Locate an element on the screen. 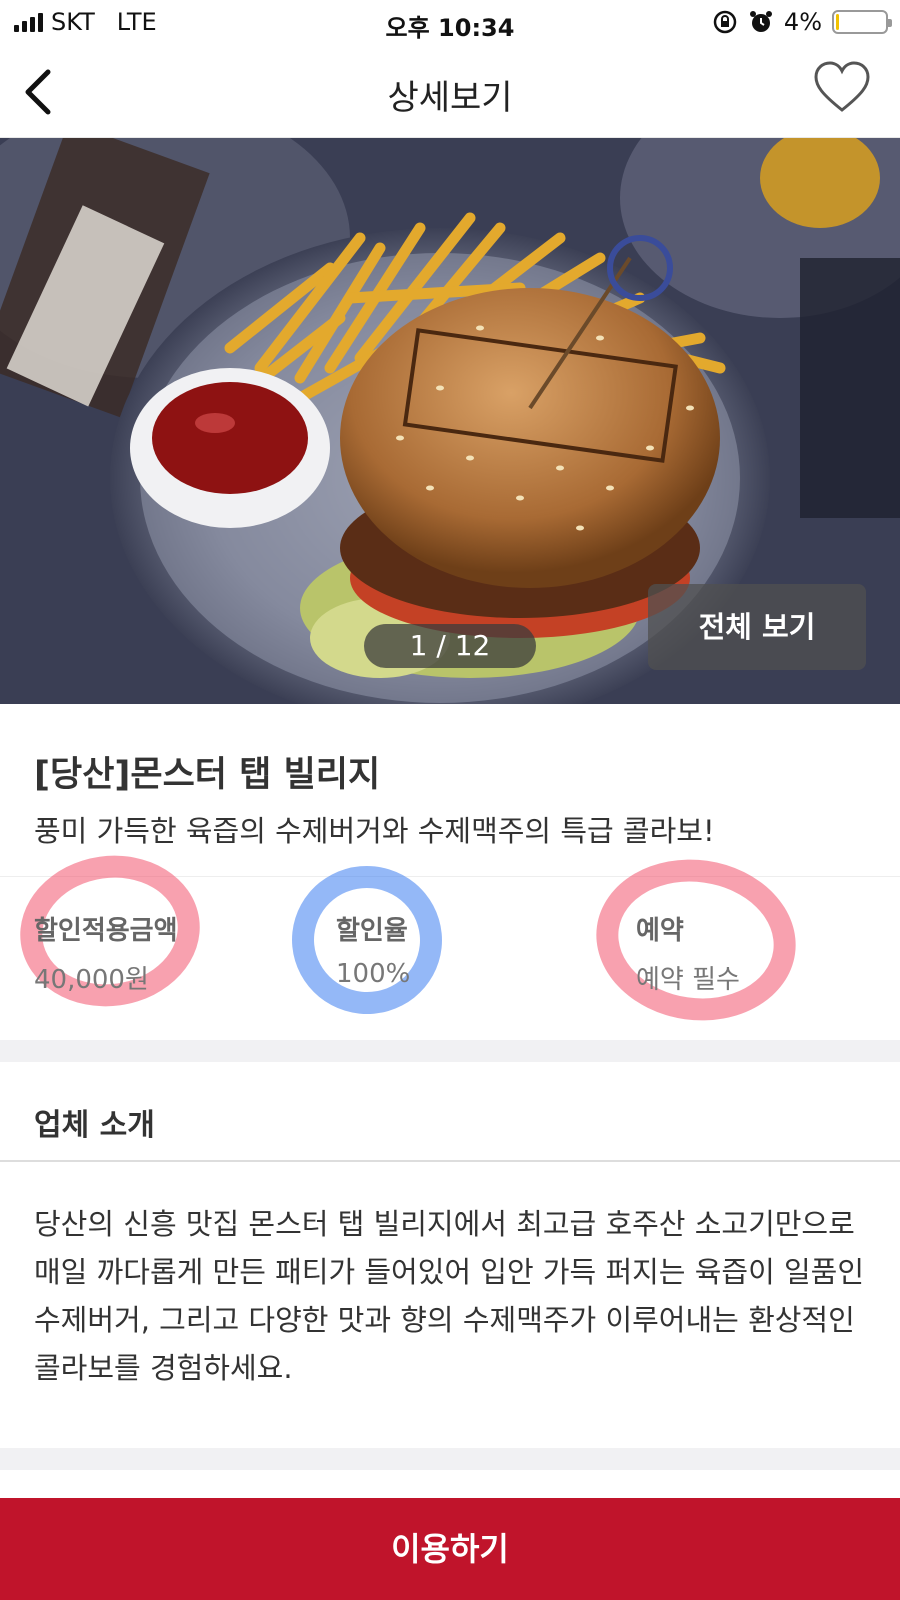  stat-discount-amount: 할인적용금액 40,000원 is located at coordinates (106, 953).